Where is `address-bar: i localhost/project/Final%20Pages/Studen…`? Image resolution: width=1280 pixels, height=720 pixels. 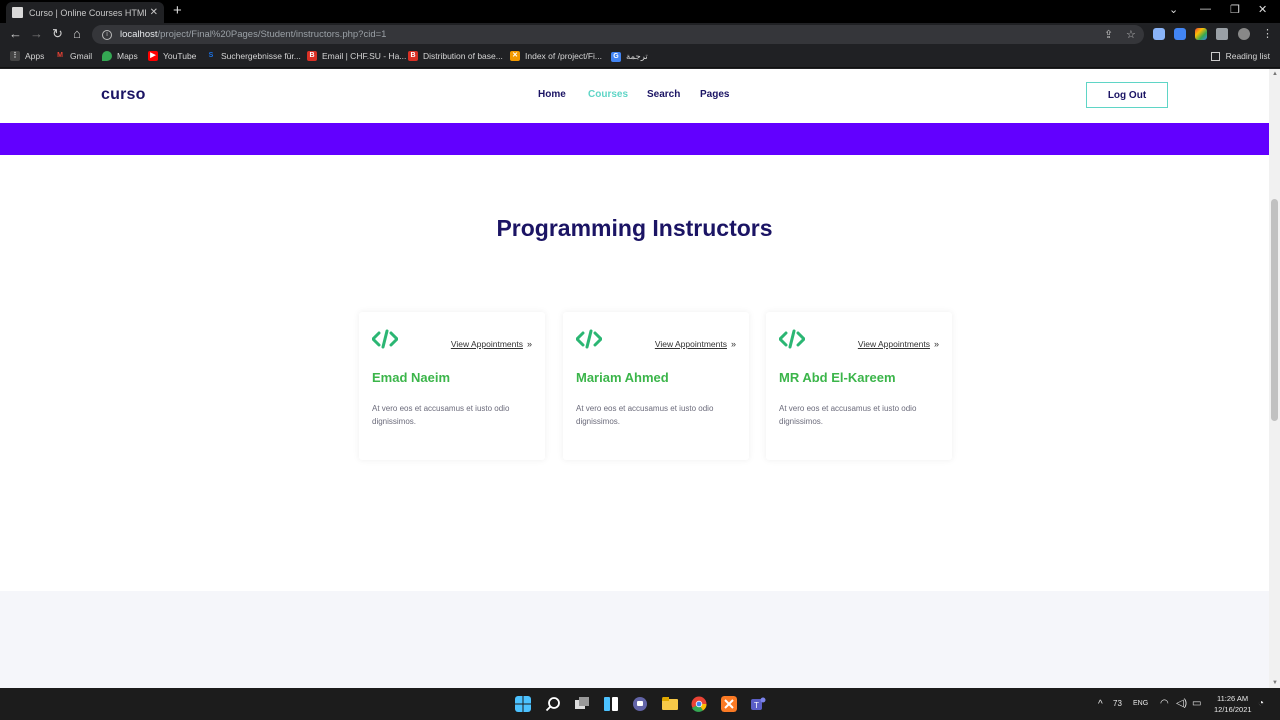 address-bar: i localhost/project/Final%20Pages/Studen… is located at coordinates (618, 34).